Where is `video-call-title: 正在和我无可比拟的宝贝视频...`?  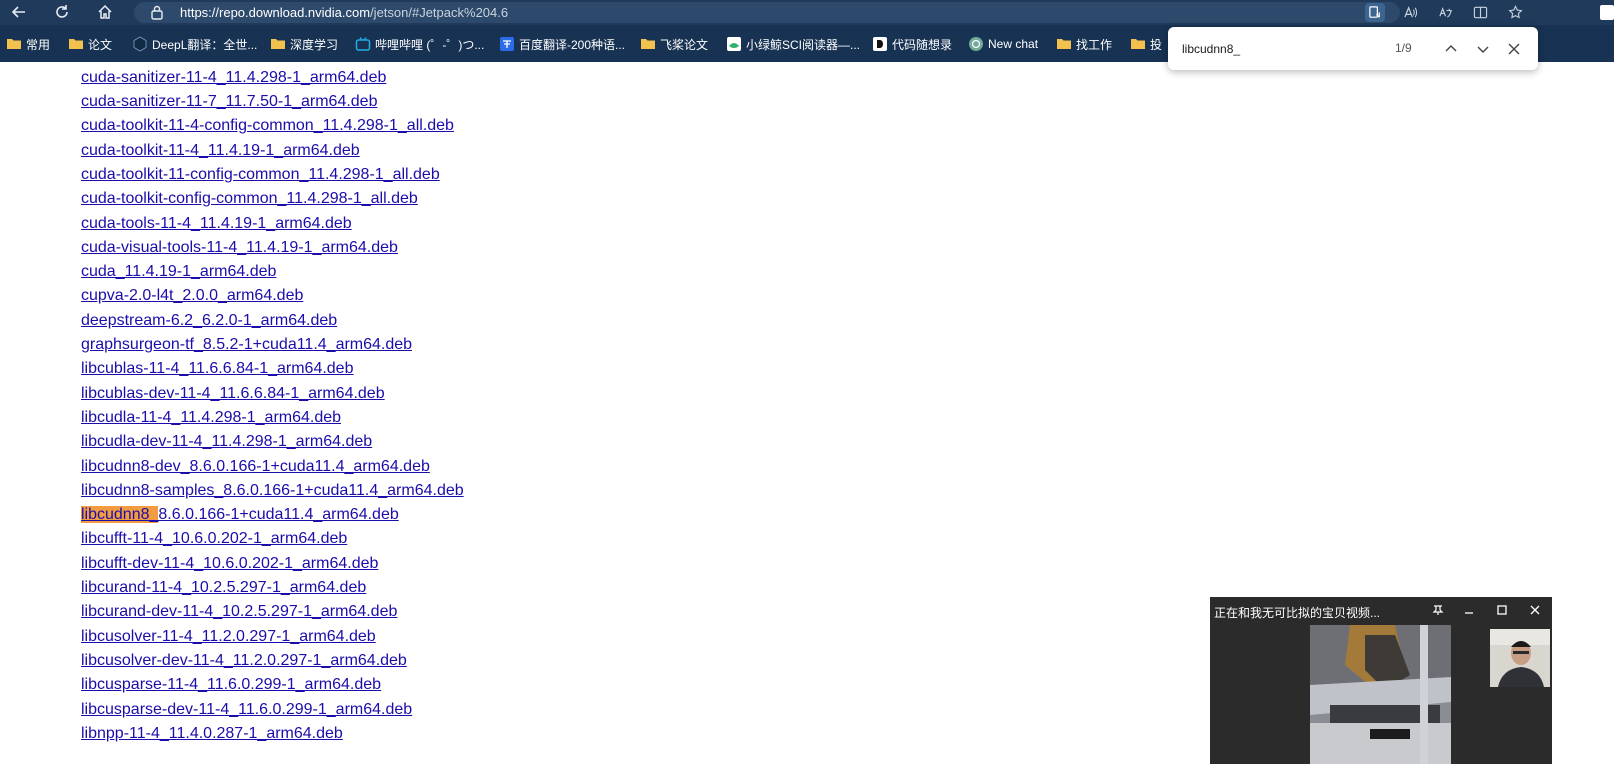
video-call-title: 正在和我无可比拟的宝贝视频... is located at coordinates (1297, 613).